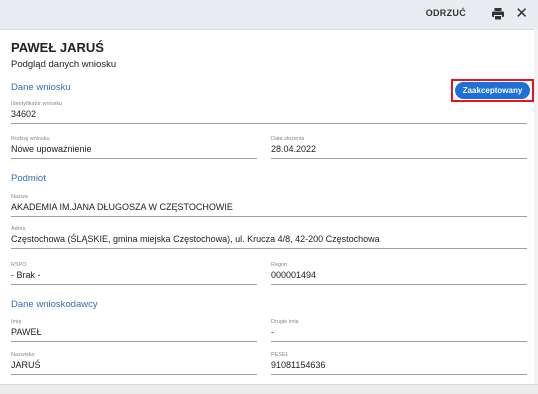 This screenshot has height=394, width=538. What do you see at coordinates (288, 139) in the screenshot?
I see `field-label: Data złożenia` at bounding box center [288, 139].